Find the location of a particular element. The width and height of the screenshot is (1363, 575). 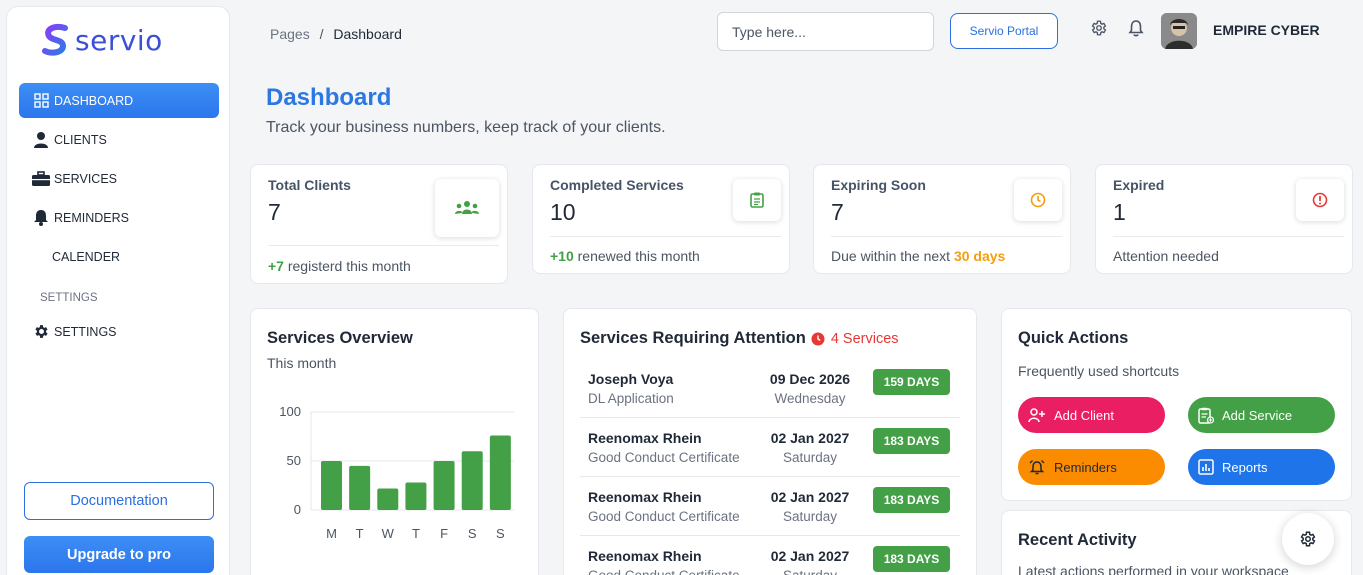

breadcrumb-current: Dashboard is located at coordinates (367, 34).